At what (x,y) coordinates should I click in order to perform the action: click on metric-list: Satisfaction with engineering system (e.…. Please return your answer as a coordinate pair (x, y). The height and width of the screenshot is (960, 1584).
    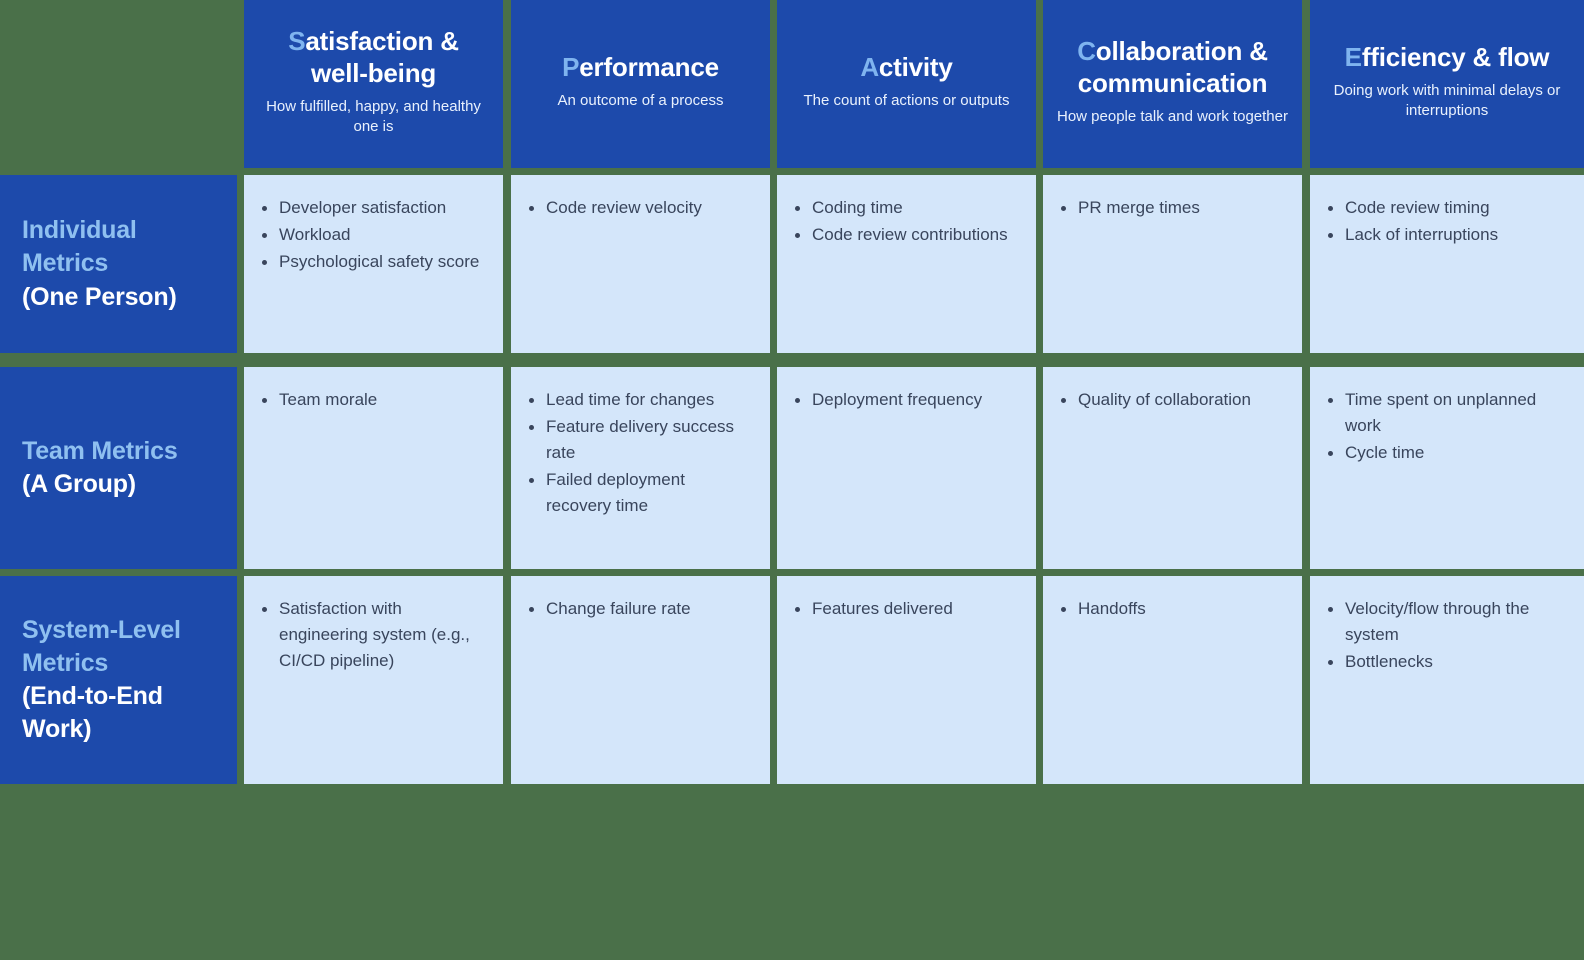
    Looking at the image, I should click on (372, 635).